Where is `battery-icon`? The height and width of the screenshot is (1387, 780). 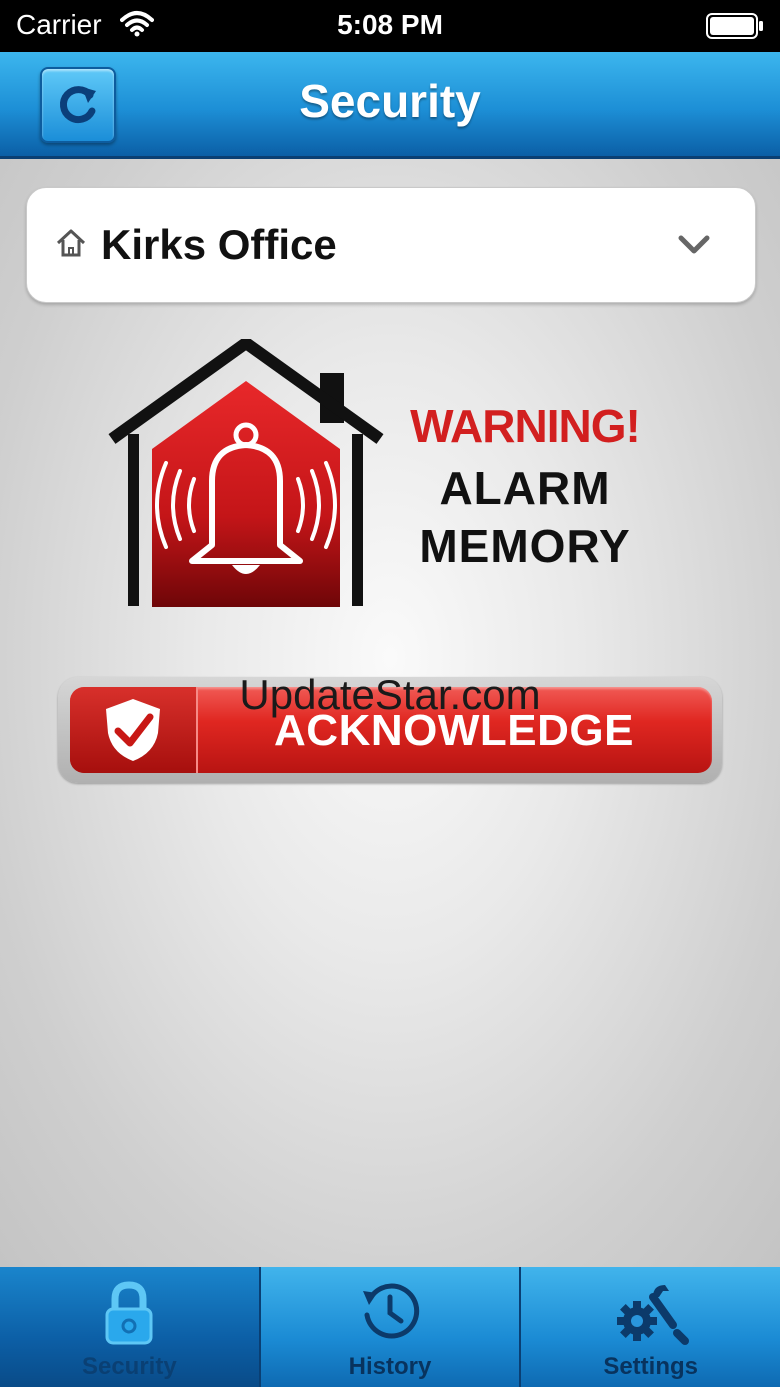 battery-icon is located at coordinates (734, 26).